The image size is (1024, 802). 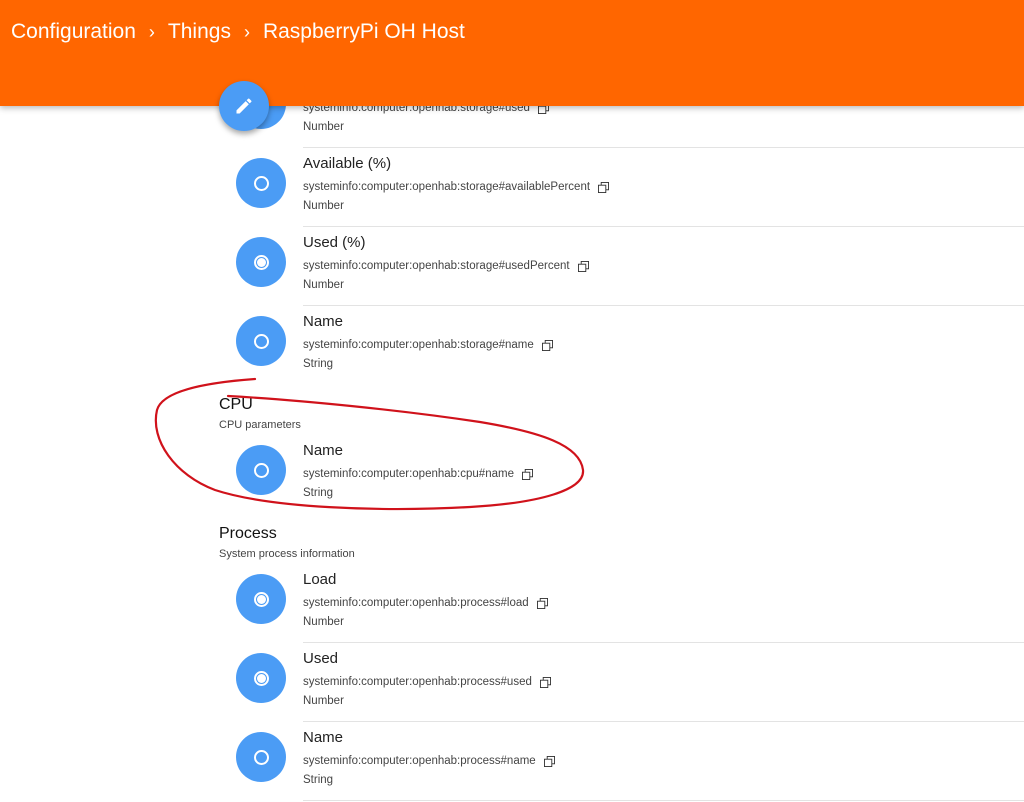 I want to click on breadcrumb-configuration: Configuration, so click(x=73, y=32).